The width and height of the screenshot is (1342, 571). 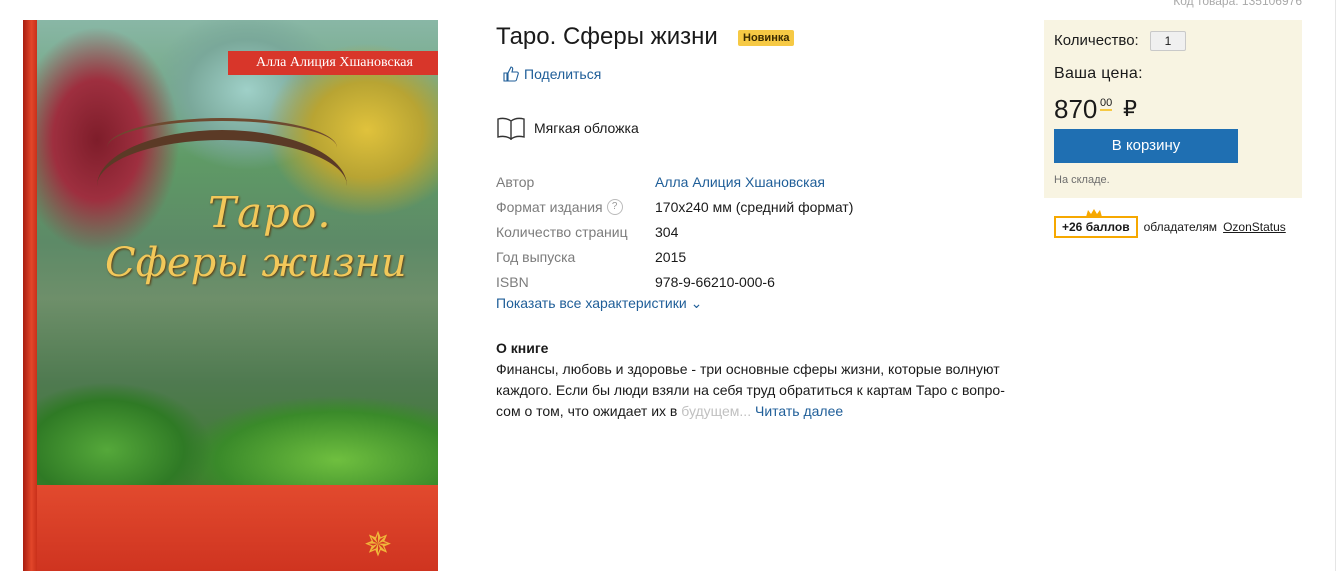 What do you see at coordinates (1076, 109) in the screenshot?
I see `price-value: 870` at bounding box center [1076, 109].